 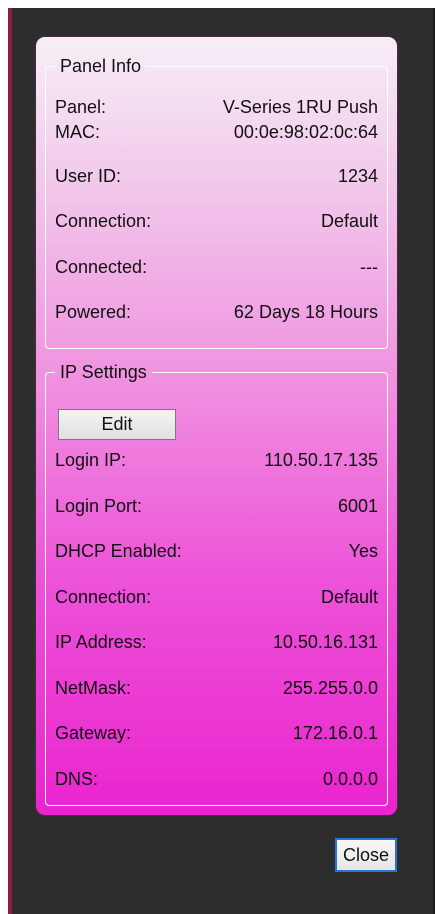 What do you see at coordinates (103, 597) in the screenshot?
I see `ip-connection-label: Connection:` at bounding box center [103, 597].